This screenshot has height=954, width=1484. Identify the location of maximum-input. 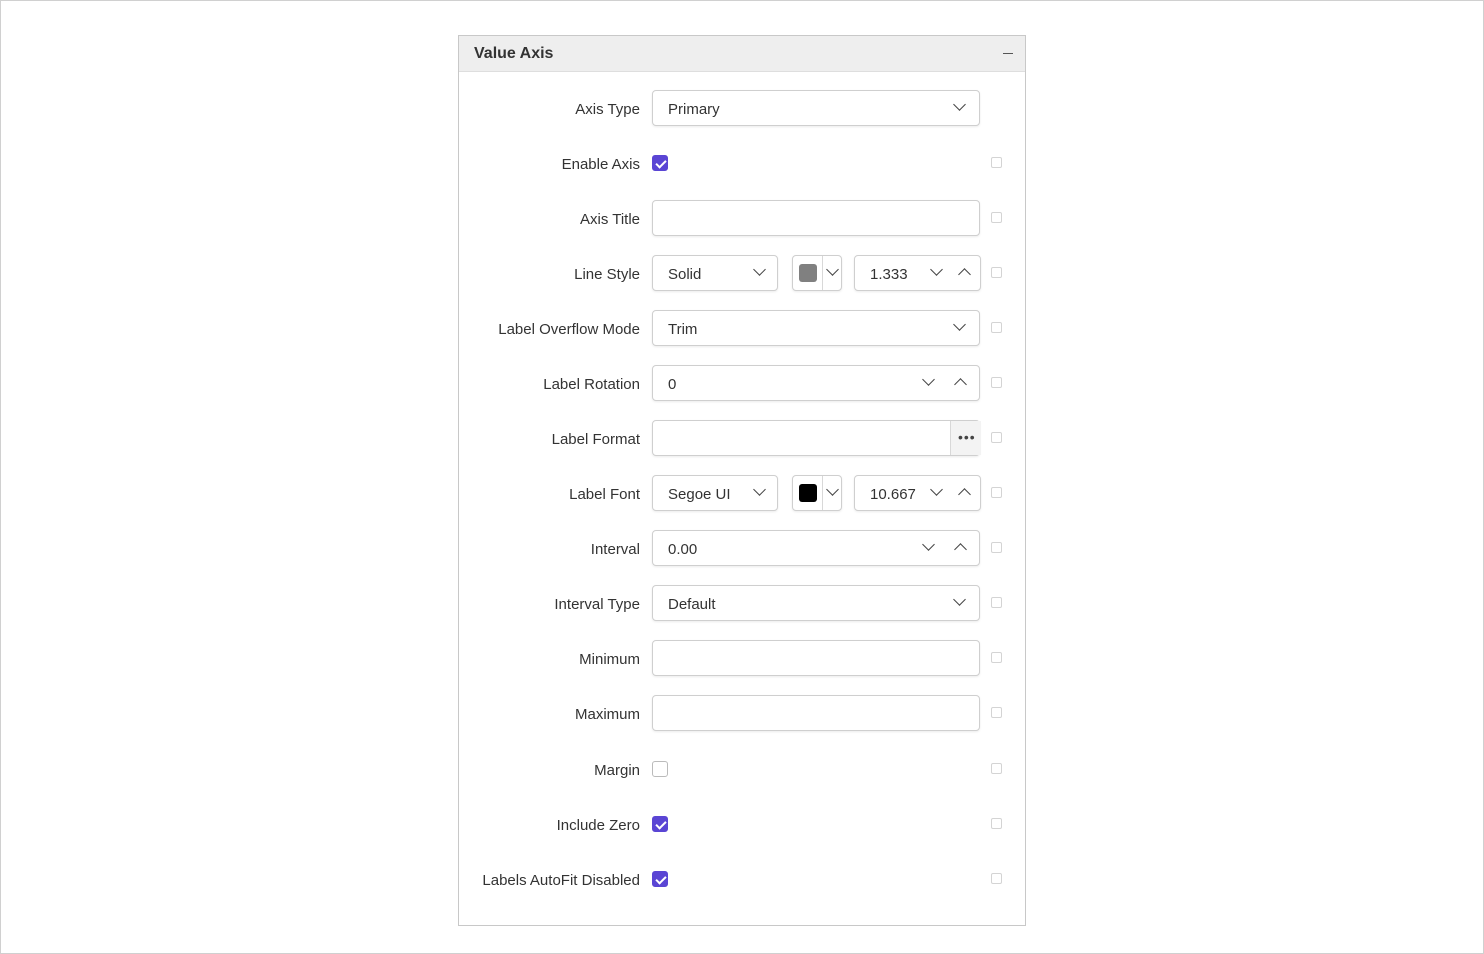
(816, 713).